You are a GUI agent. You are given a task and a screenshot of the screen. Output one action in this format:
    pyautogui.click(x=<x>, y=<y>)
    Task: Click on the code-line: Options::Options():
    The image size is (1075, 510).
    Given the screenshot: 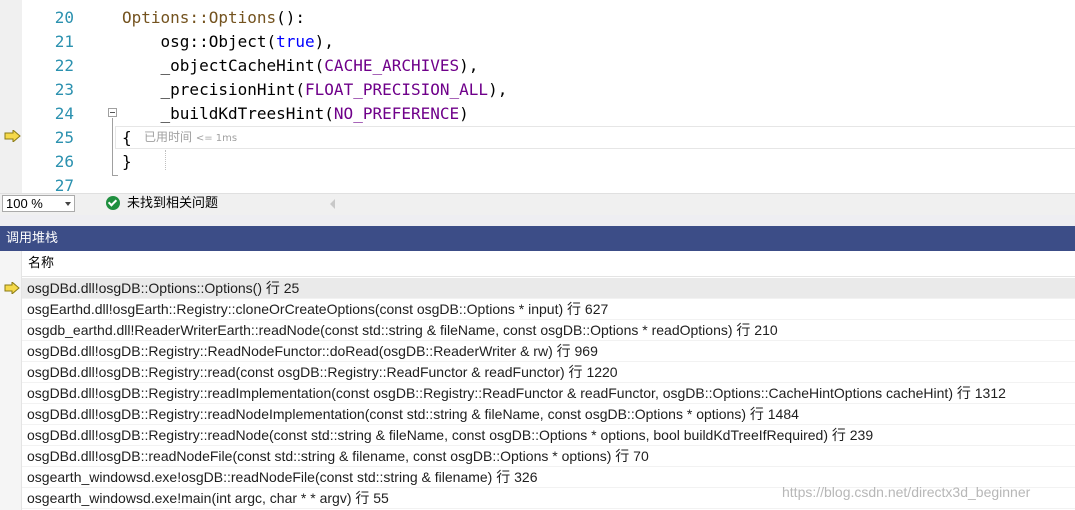 What is the action you would take?
    pyautogui.click(x=213, y=18)
    